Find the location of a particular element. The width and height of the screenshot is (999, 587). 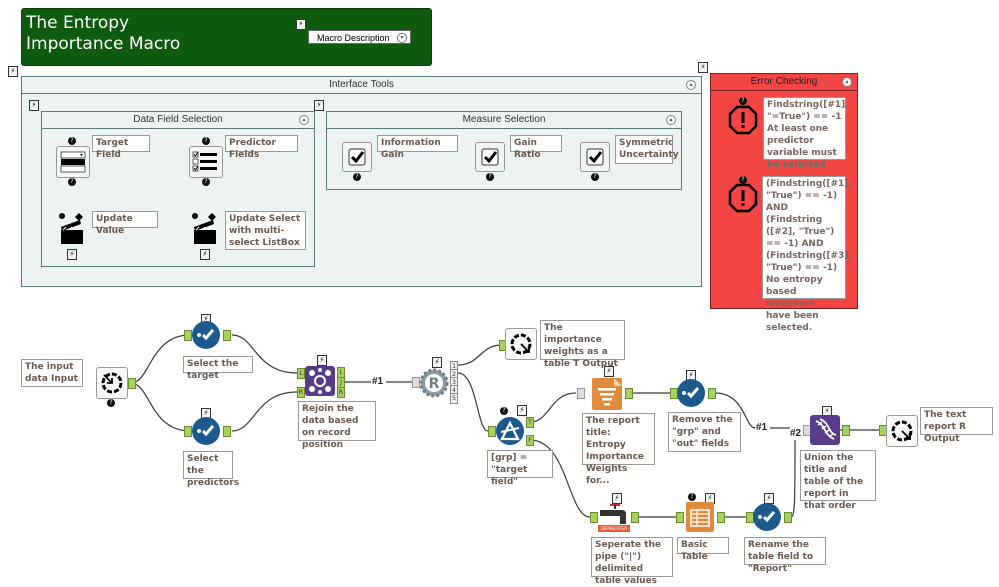

select-tool-remove-fields is located at coordinates (691, 393).